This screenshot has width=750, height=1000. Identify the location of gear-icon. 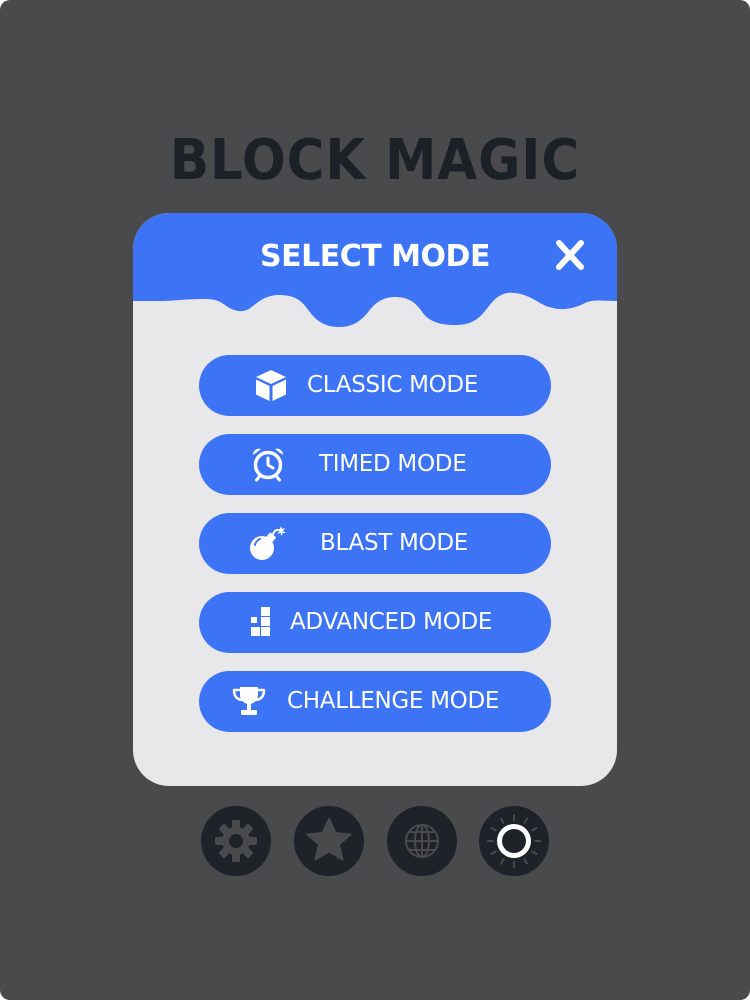
(236, 841).